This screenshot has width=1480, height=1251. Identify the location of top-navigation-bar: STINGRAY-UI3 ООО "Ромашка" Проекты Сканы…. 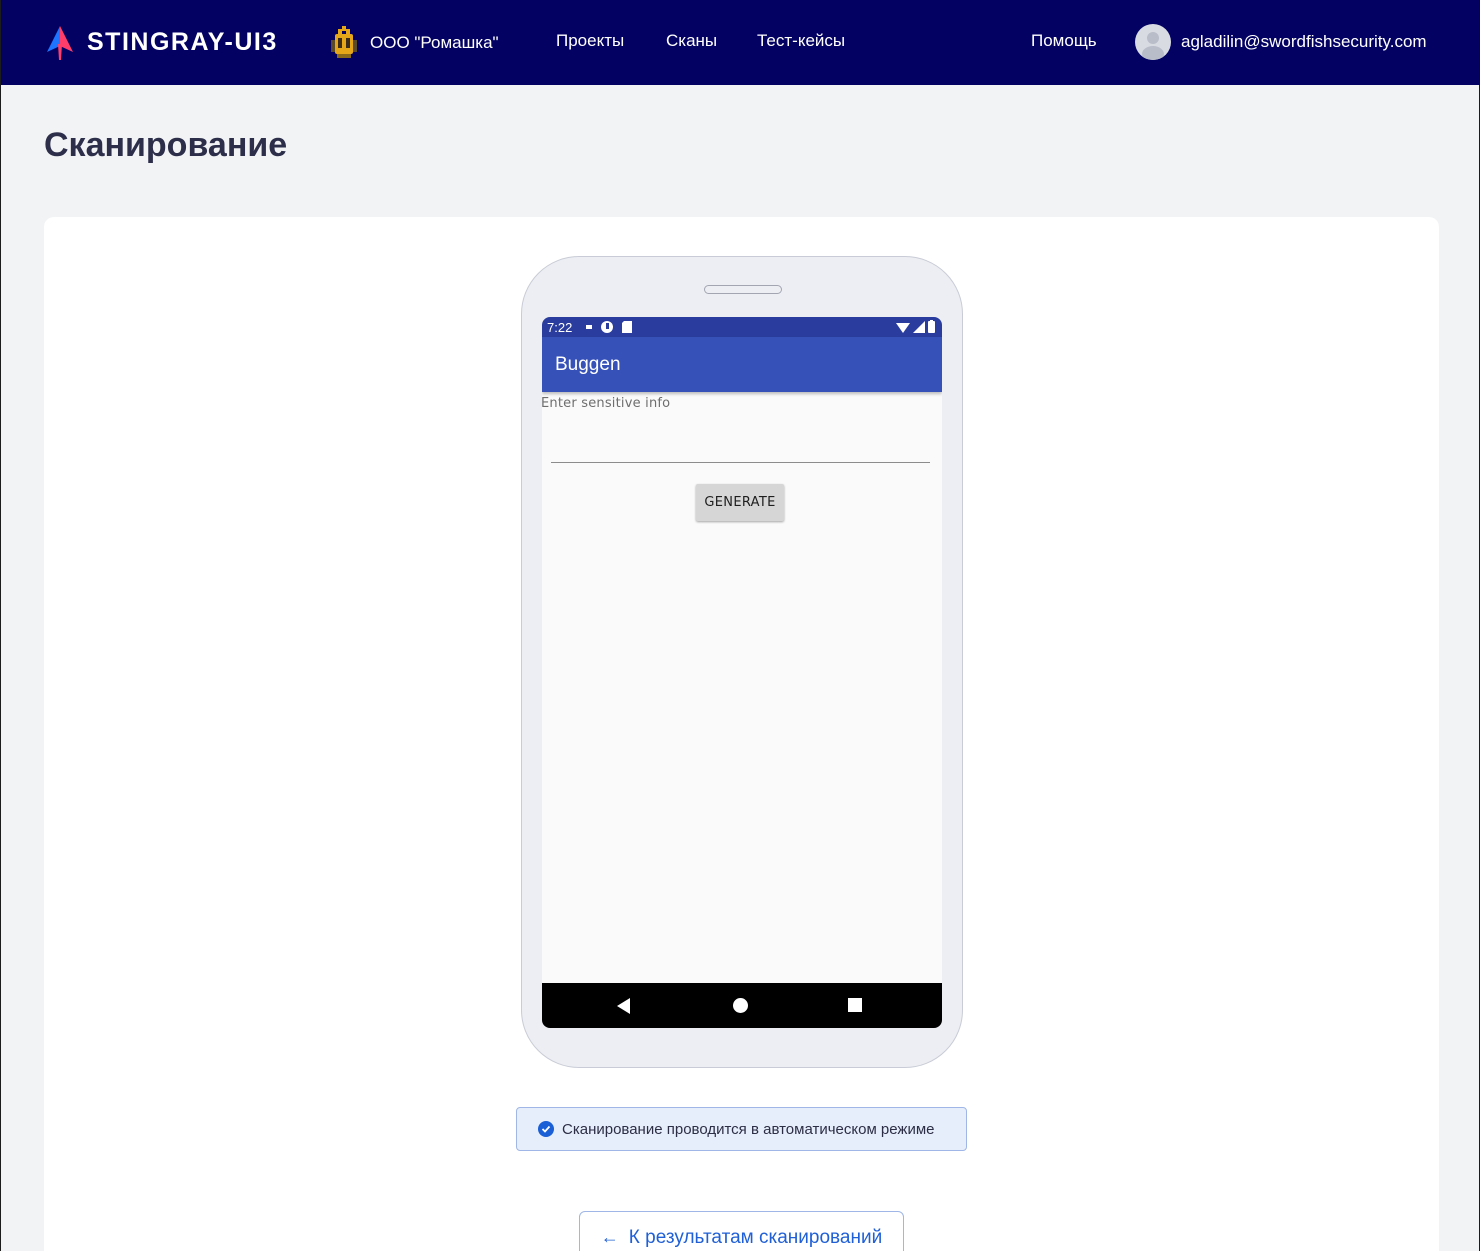
(740, 42).